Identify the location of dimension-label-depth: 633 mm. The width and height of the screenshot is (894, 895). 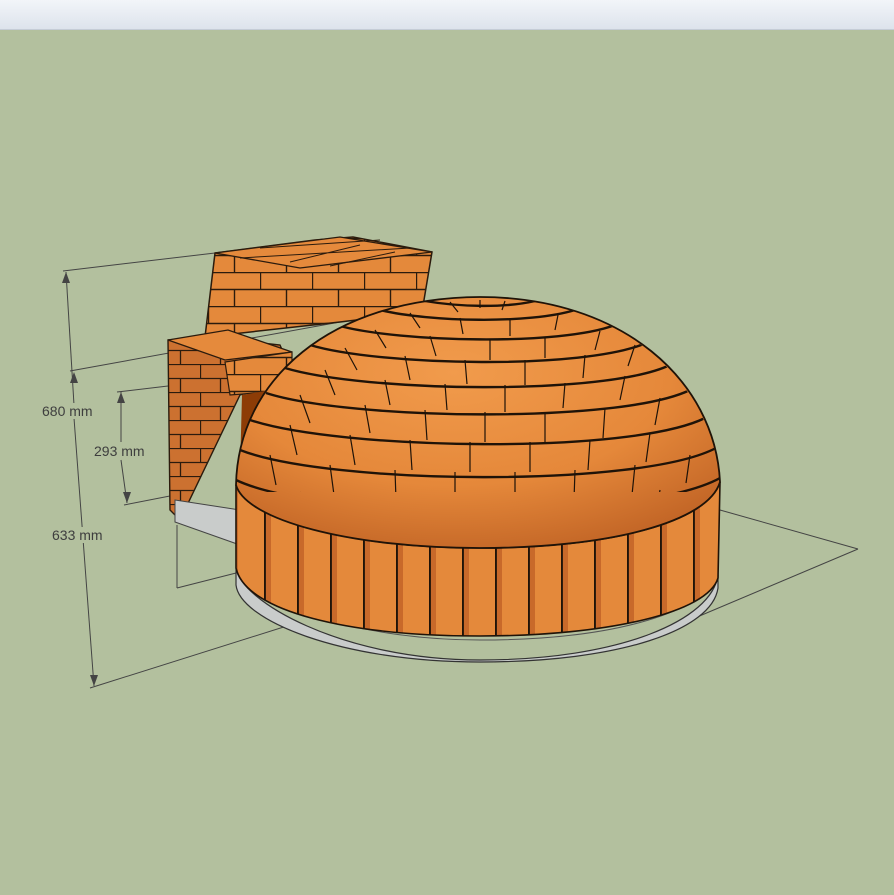
(77, 535).